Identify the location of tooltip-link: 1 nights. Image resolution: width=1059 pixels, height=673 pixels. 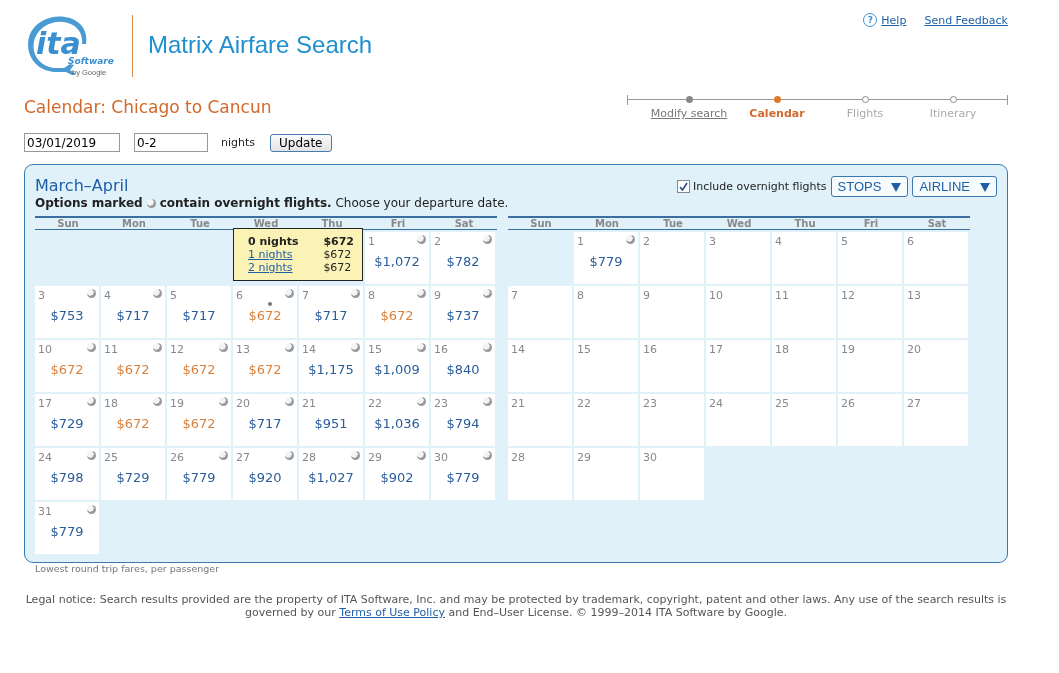
(286, 254).